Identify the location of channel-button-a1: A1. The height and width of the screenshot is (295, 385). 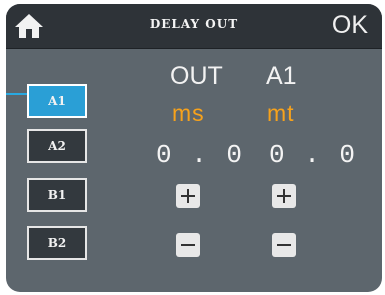
(57, 101).